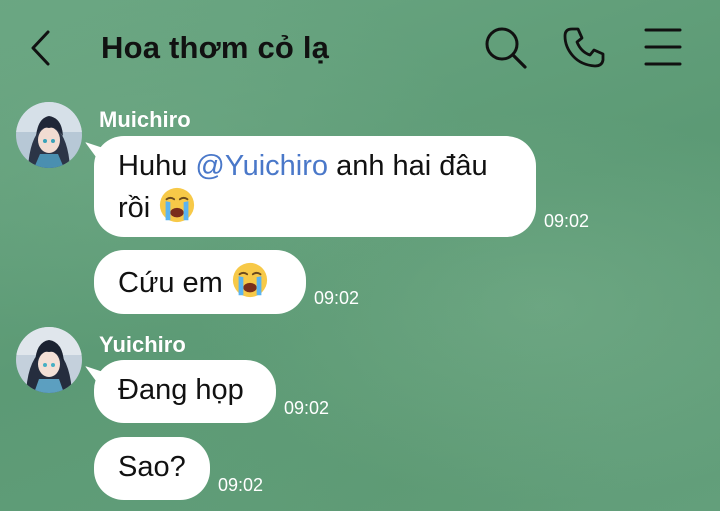  I want to click on search-icon, so click(506, 48).